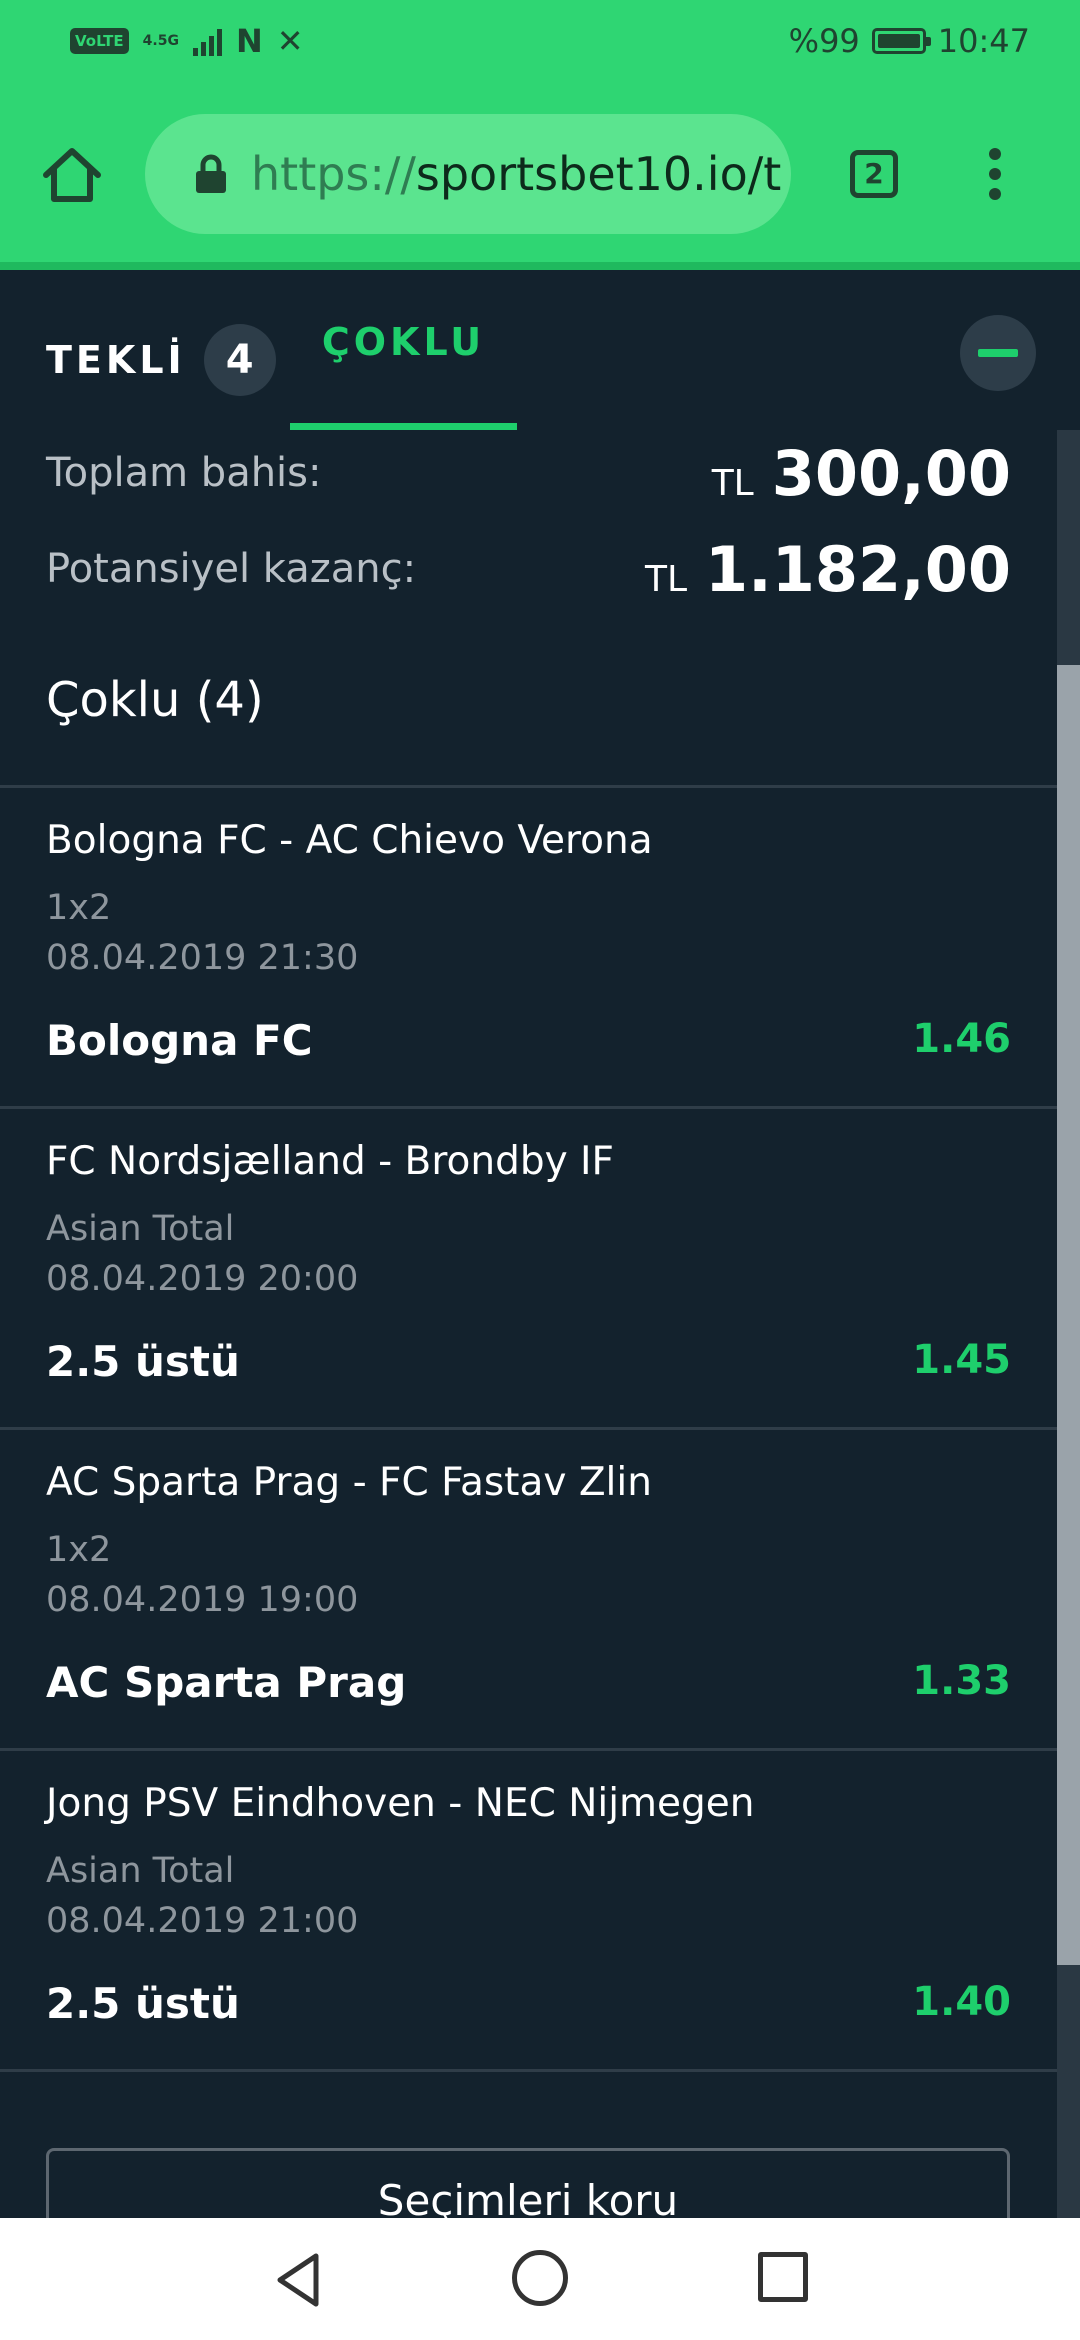 This screenshot has height=2340, width=1080. Describe the element at coordinates (783, 2277) in the screenshot. I see `nav-recents-icon` at that location.